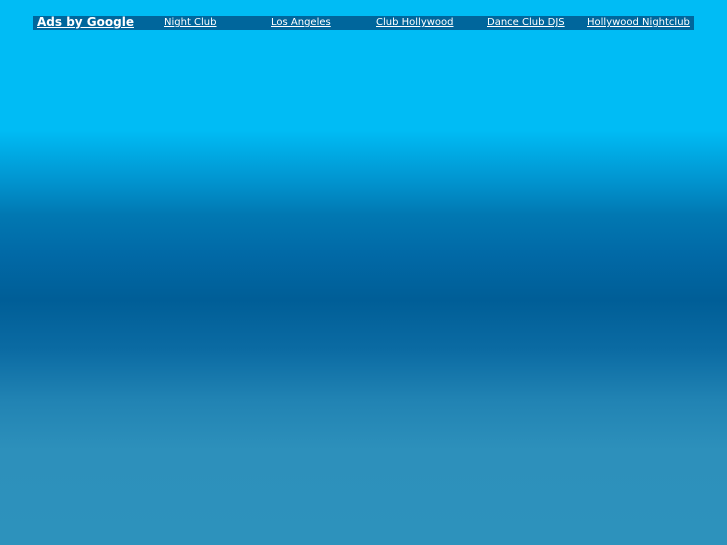  I want to click on ad-link-hollywood-nightclub: Hollywood Nightclub, so click(638, 22).